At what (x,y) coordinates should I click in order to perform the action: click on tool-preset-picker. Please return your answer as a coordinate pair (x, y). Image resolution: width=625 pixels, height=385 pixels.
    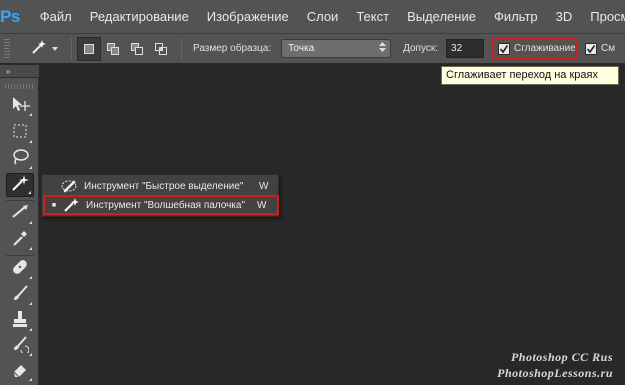
    Looking at the image, I should click on (44, 49).